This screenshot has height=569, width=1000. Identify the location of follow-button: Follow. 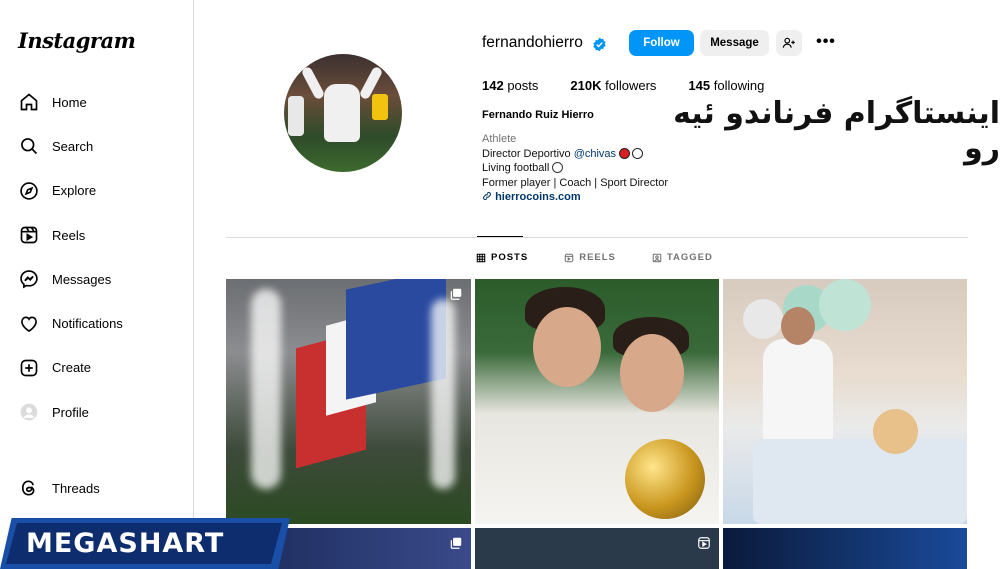
(661, 43).